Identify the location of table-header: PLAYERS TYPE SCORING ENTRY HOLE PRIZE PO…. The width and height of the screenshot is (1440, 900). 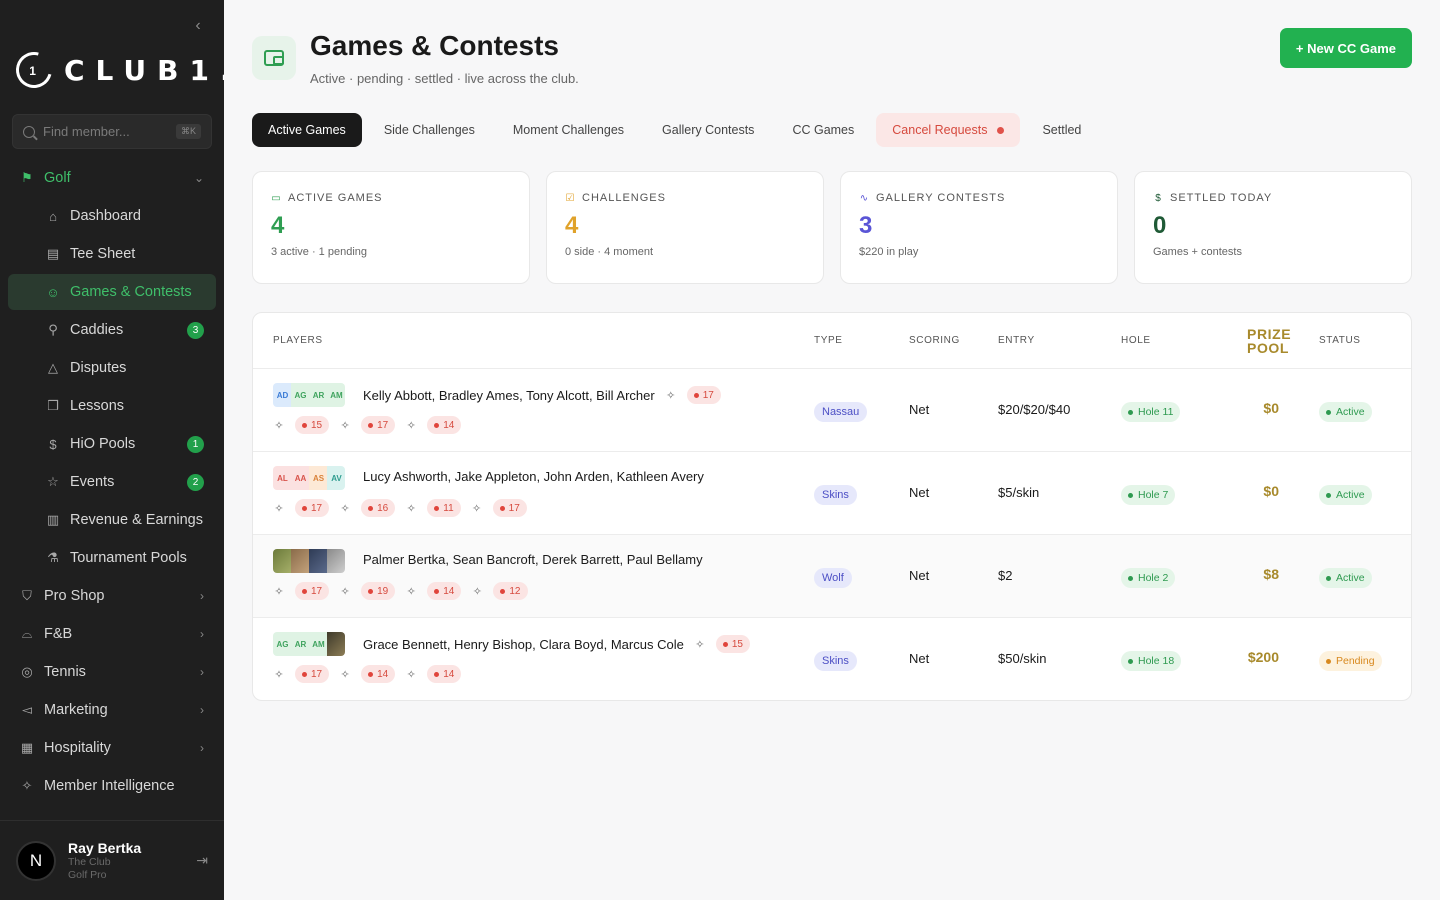
(832, 341).